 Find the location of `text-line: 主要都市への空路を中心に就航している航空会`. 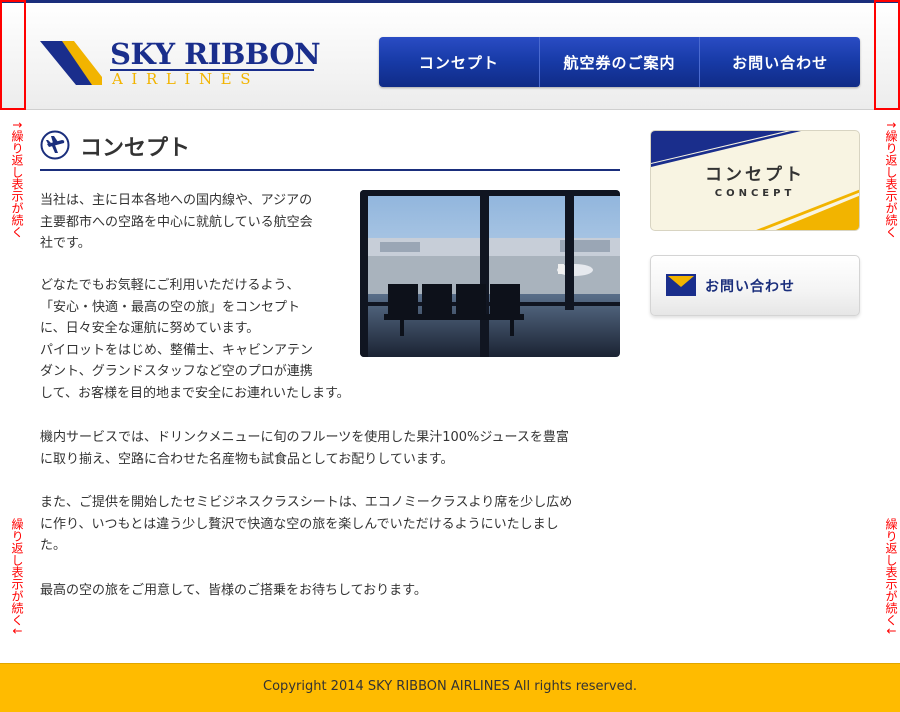

text-line: 主要都市への空路を中心に就航している航空会 is located at coordinates (176, 222).